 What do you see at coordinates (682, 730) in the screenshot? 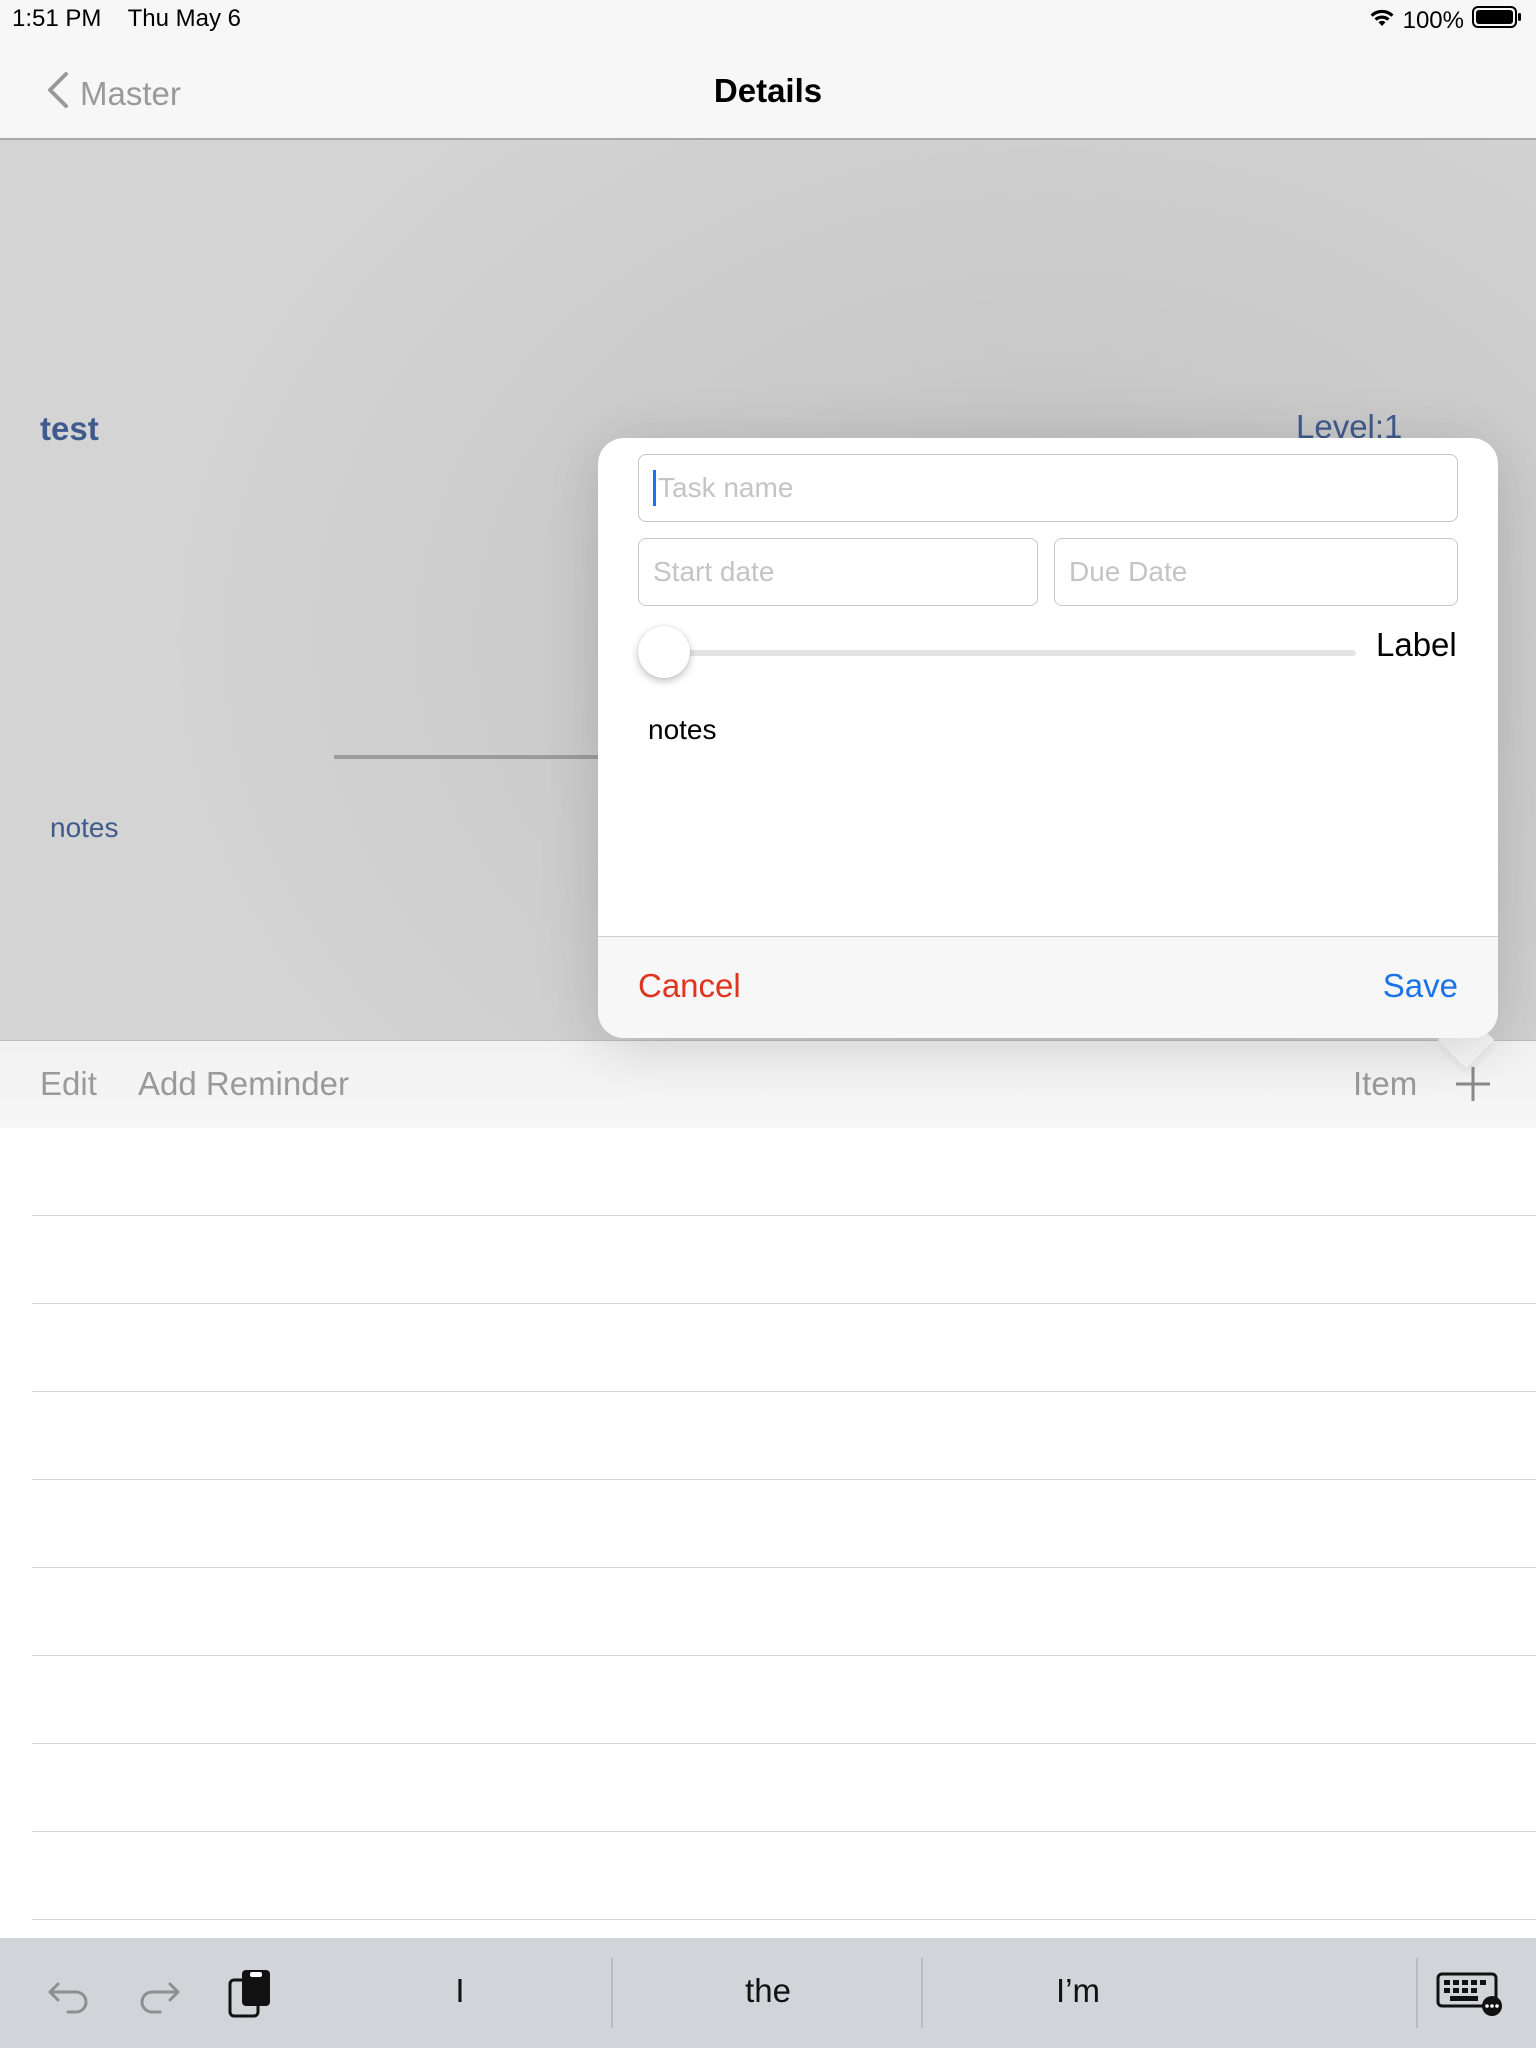
I see `notes-field: notes` at bounding box center [682, 730].